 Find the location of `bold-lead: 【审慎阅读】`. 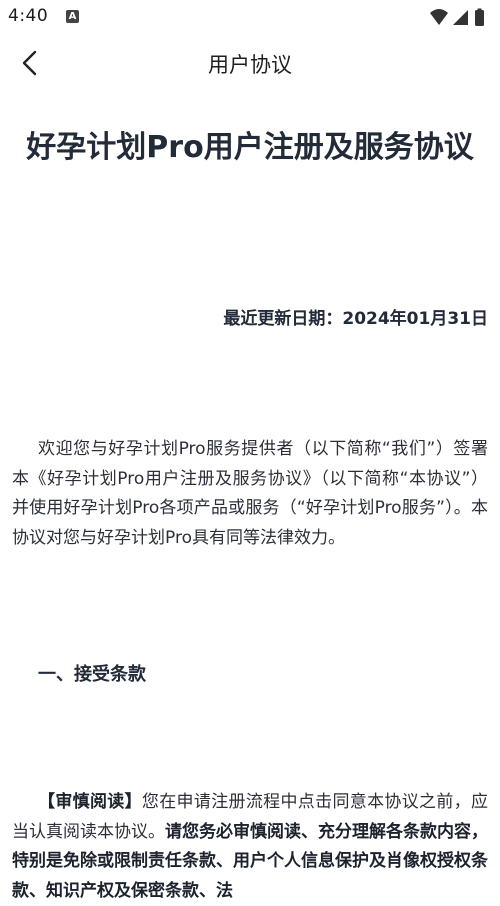

bold-lead: 【审慎阅读】 is located at coordinates (90, 802).